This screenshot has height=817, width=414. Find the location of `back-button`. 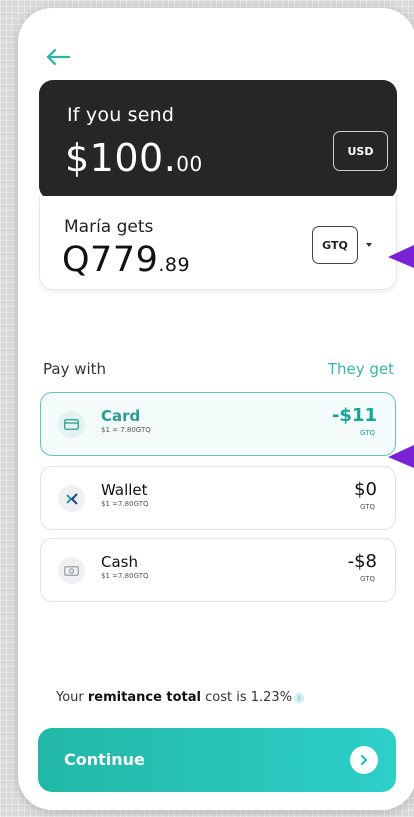

back-button is located at coordinates (58, 57).